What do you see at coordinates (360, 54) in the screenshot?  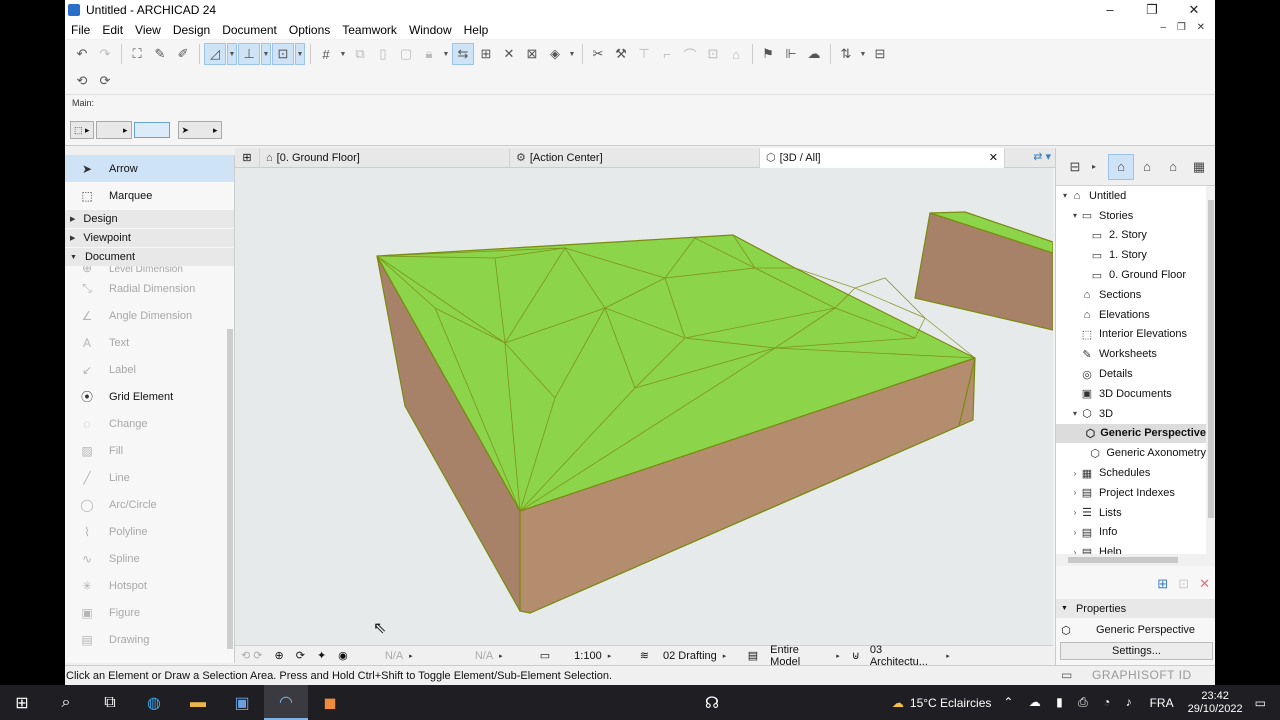 I see `suspend-groups-icon: ⧉` at bounding box center [360, 54].